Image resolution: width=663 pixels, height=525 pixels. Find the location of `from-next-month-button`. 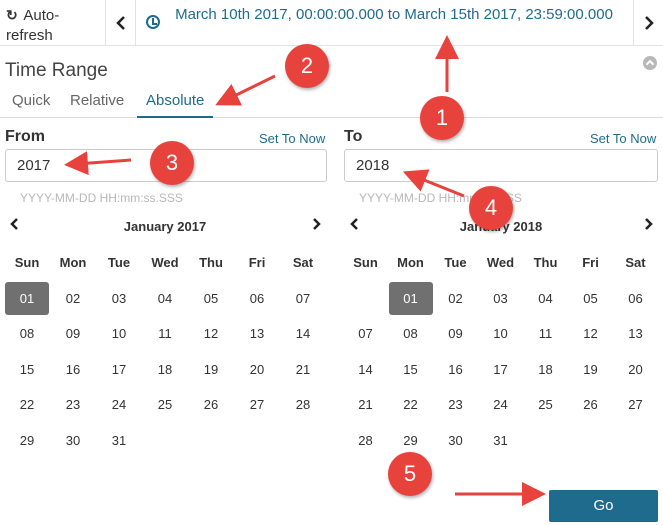

from-next-month-button is located at coordinates (316, 225).